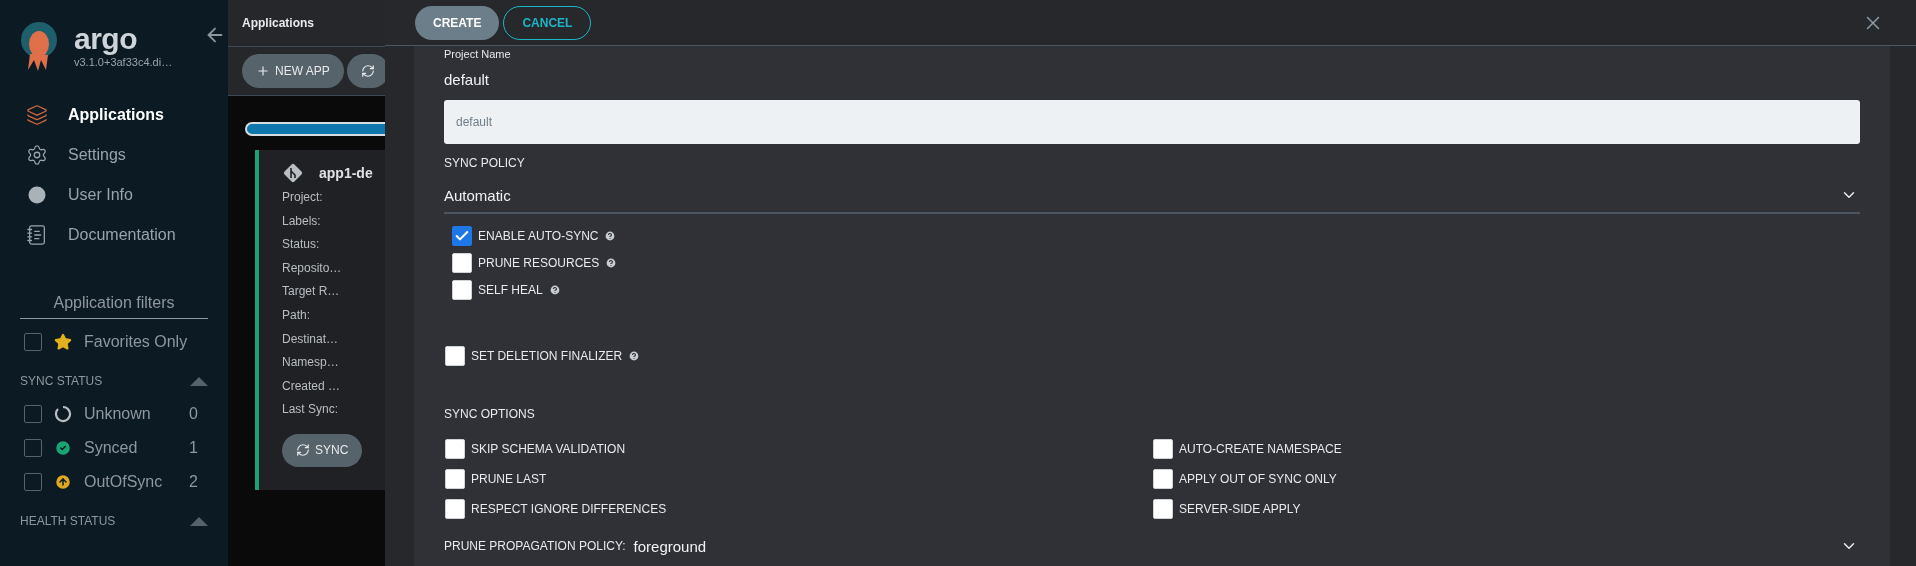 The image size is (1916, 566). I want to click on section-header: SYNC STATUS, so click(114, 381).